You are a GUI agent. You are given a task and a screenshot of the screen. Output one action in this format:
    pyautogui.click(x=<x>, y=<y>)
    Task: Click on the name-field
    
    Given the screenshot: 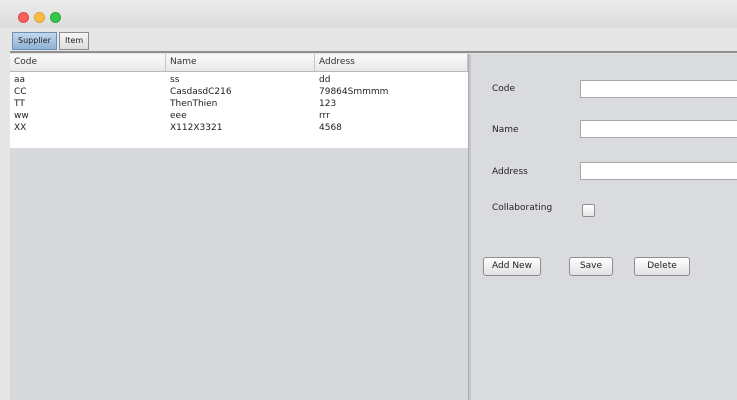 What is the action you would take?
    pyautogui.click(x=658, y=129)
    